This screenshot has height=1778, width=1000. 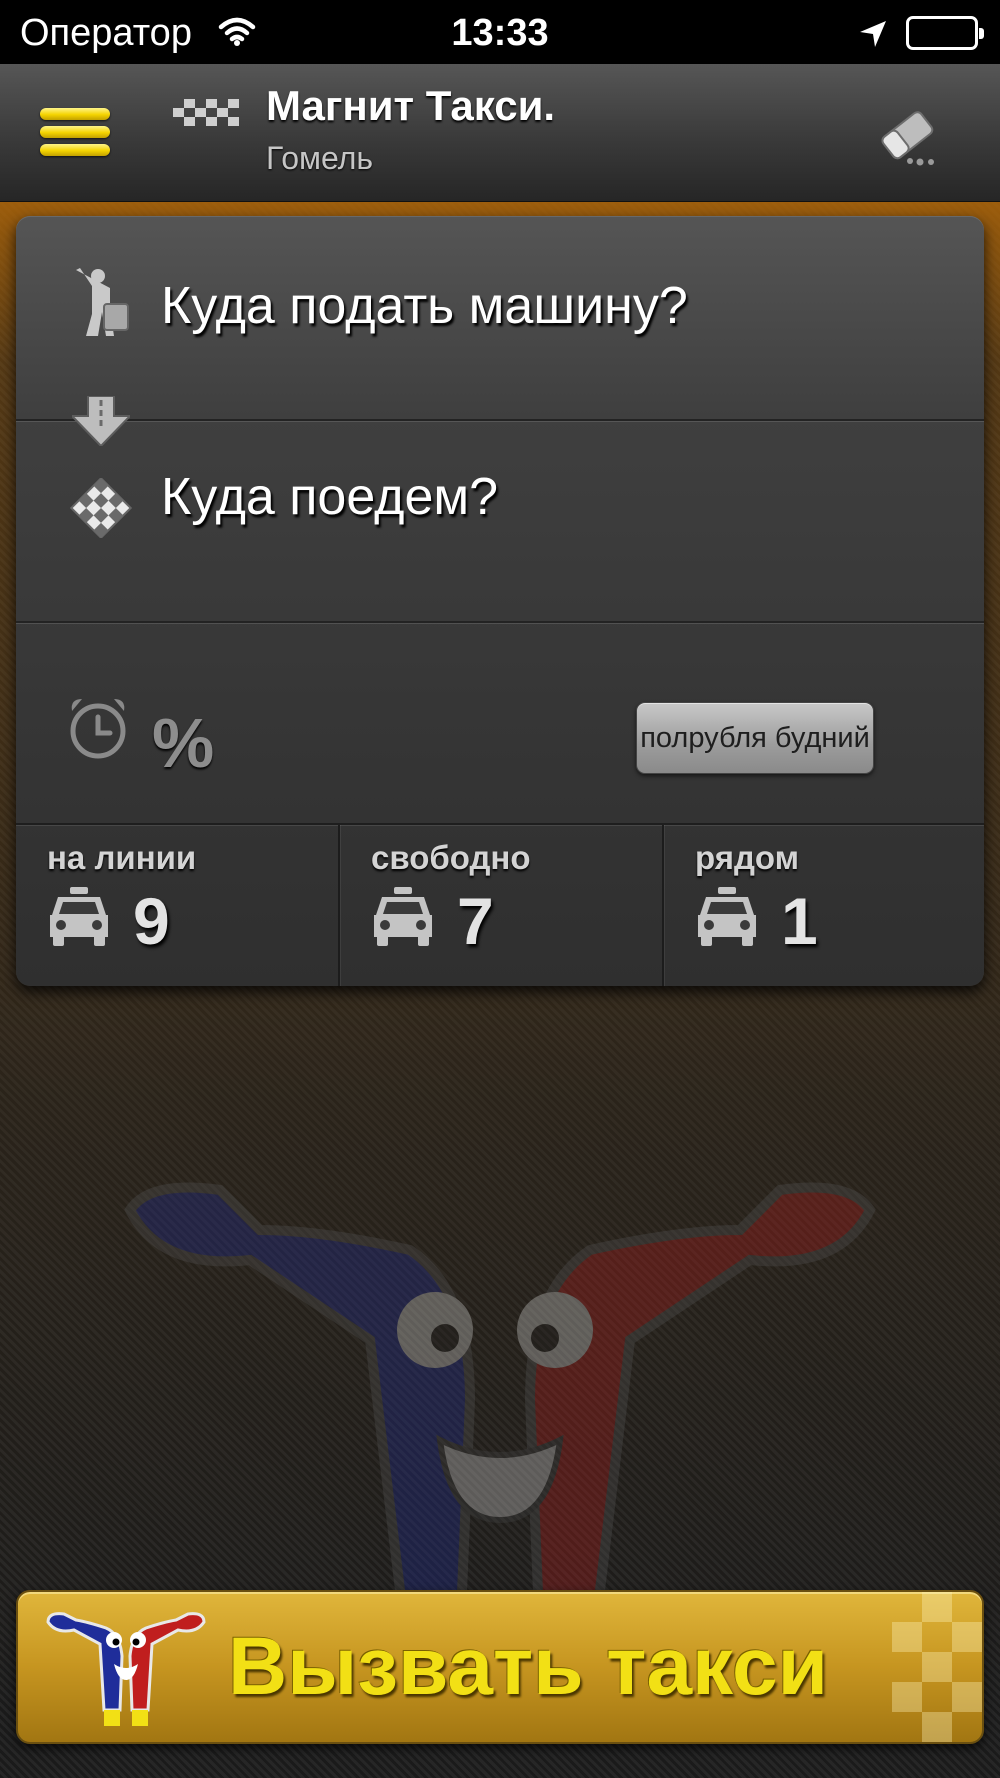 What do you see at coordinates (411, 105) in the screenshot?
I see `app-title: Магнит Такси.` at bounding box center [411, 105].